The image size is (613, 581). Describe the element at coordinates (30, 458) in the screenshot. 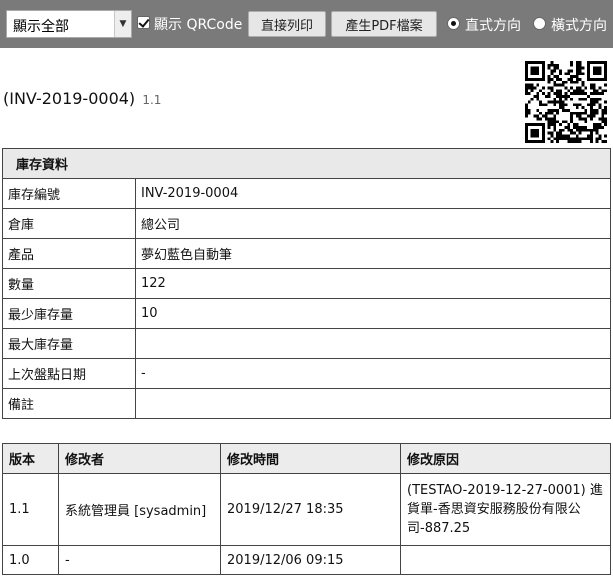

I see `column-header-version: 版本` at that location.